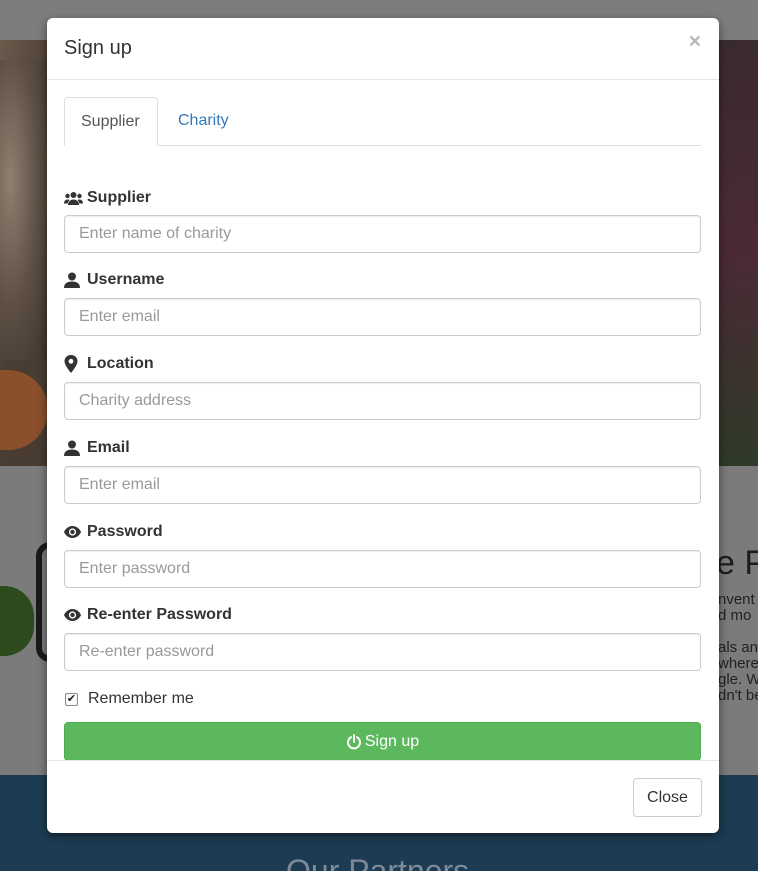 This screenshot has width=758, height=871. Describe the element at coordinates (383, 49) in the screenshot. I see `modal-header: Sign up ×` at that location.